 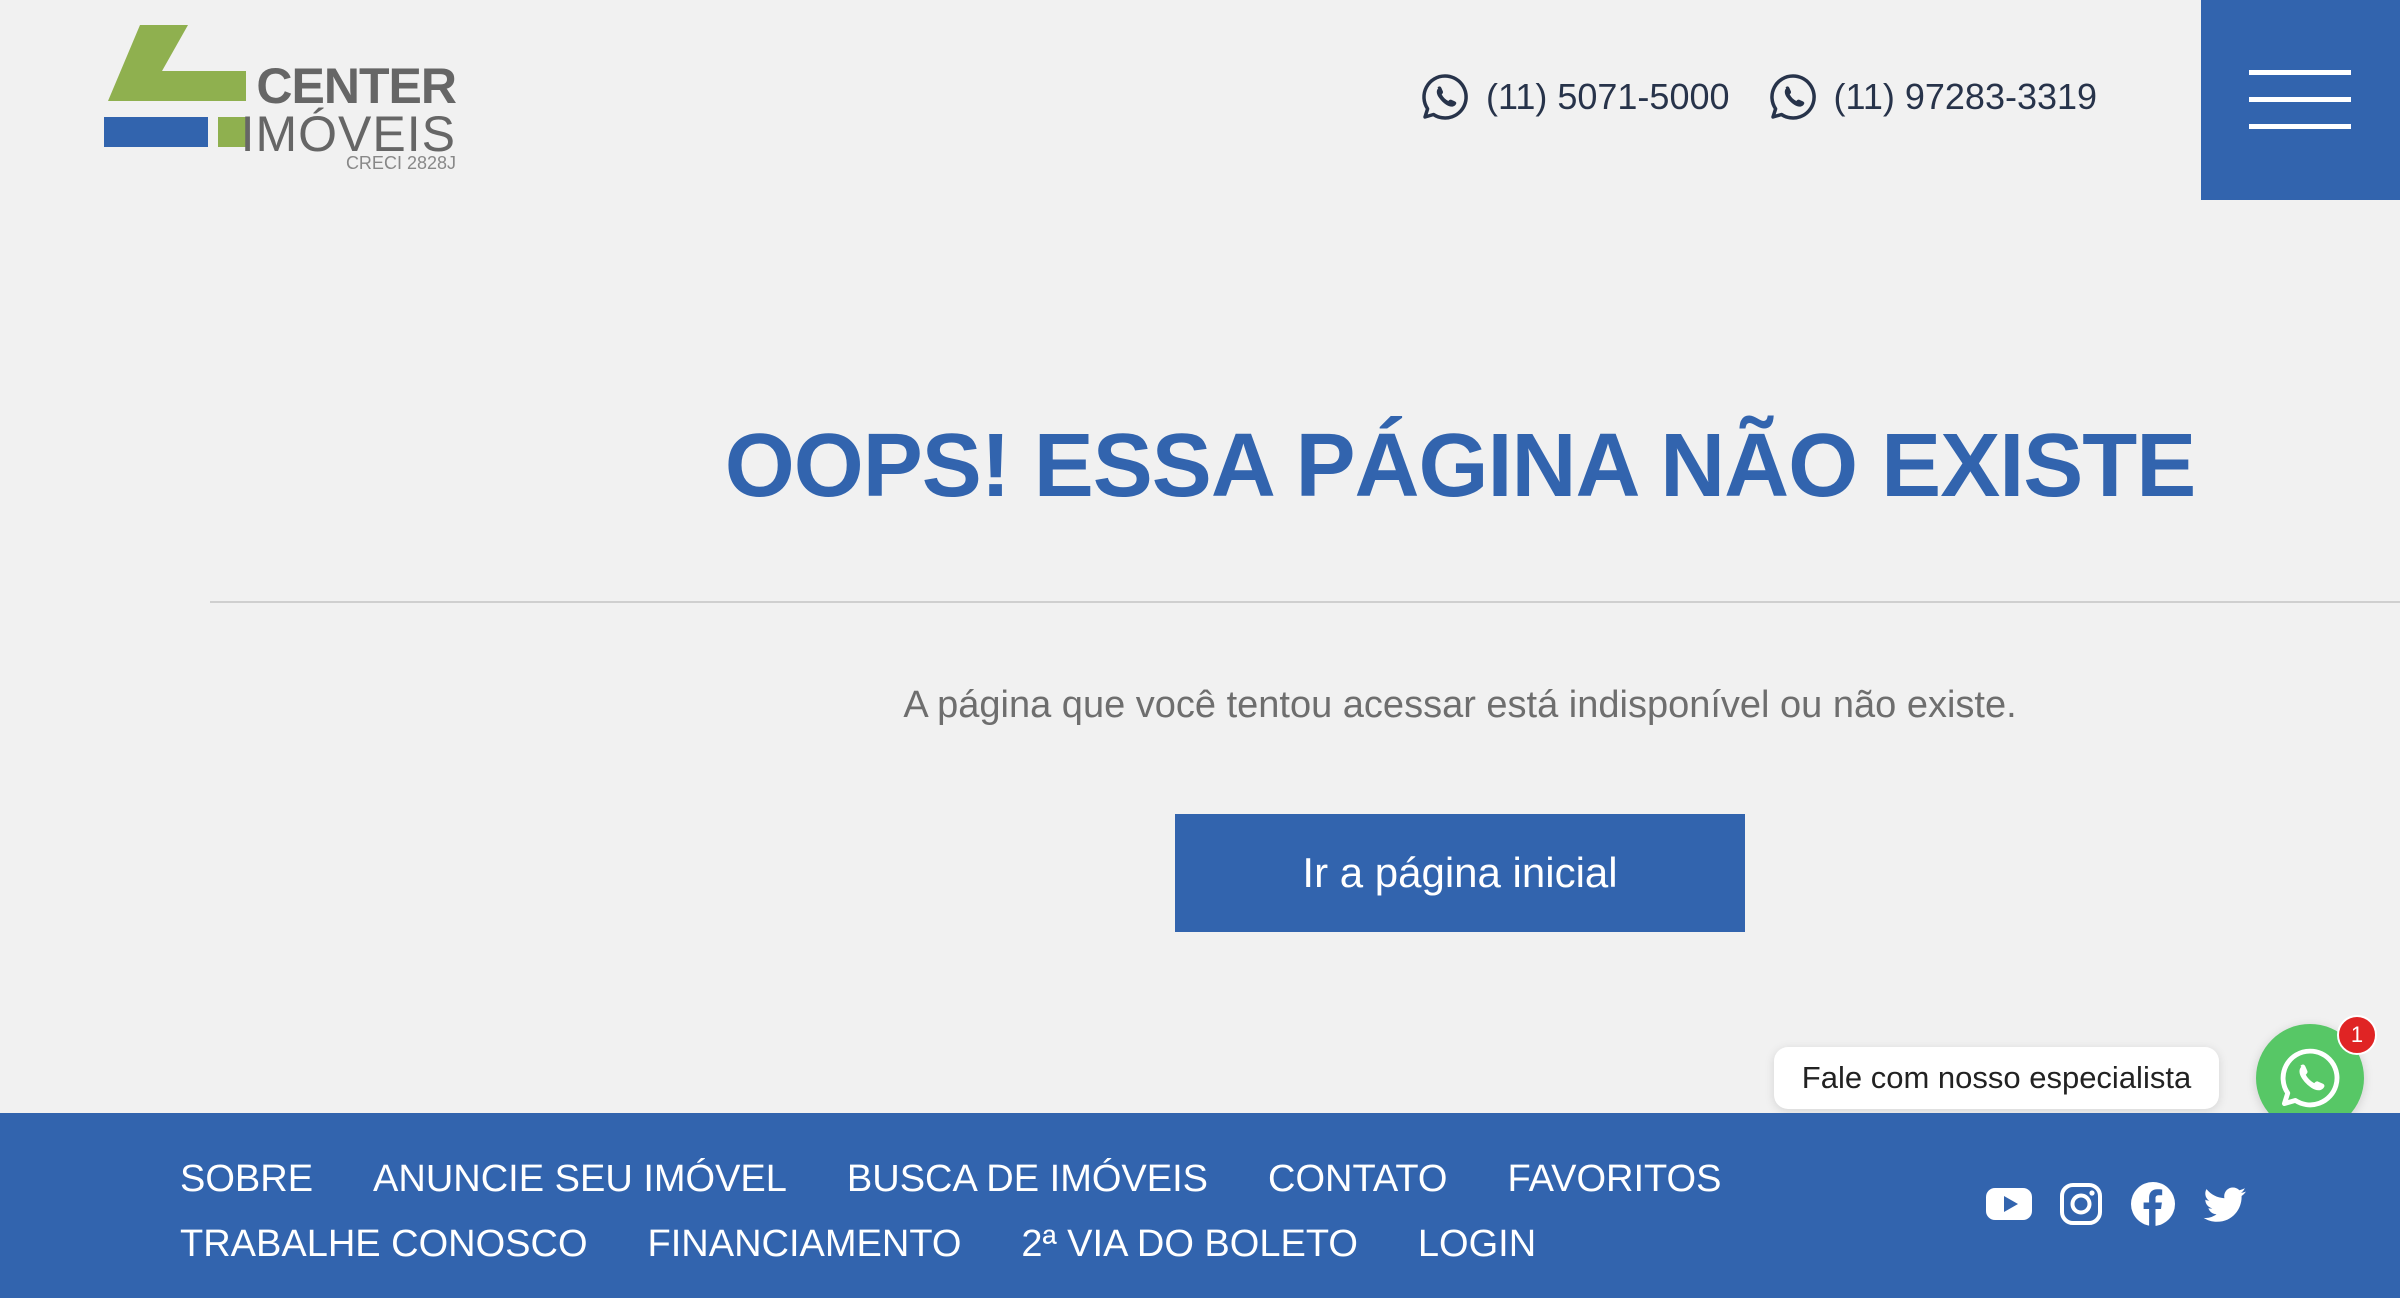 I want to click on phone-number-1: (11) 5071-5000, so click(x=1608, y=96).